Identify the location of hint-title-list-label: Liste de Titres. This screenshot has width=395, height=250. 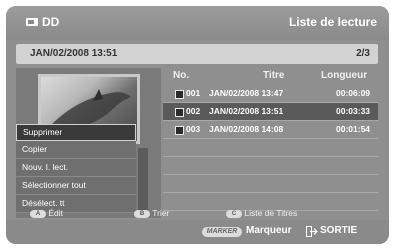
(271, 213).